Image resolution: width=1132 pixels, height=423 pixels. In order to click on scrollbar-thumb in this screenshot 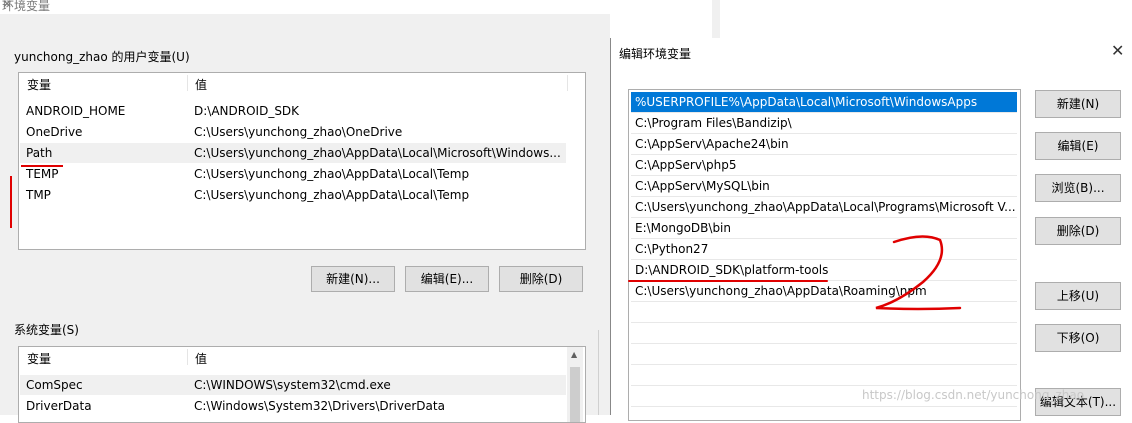, I will do `click(575, 394)`.